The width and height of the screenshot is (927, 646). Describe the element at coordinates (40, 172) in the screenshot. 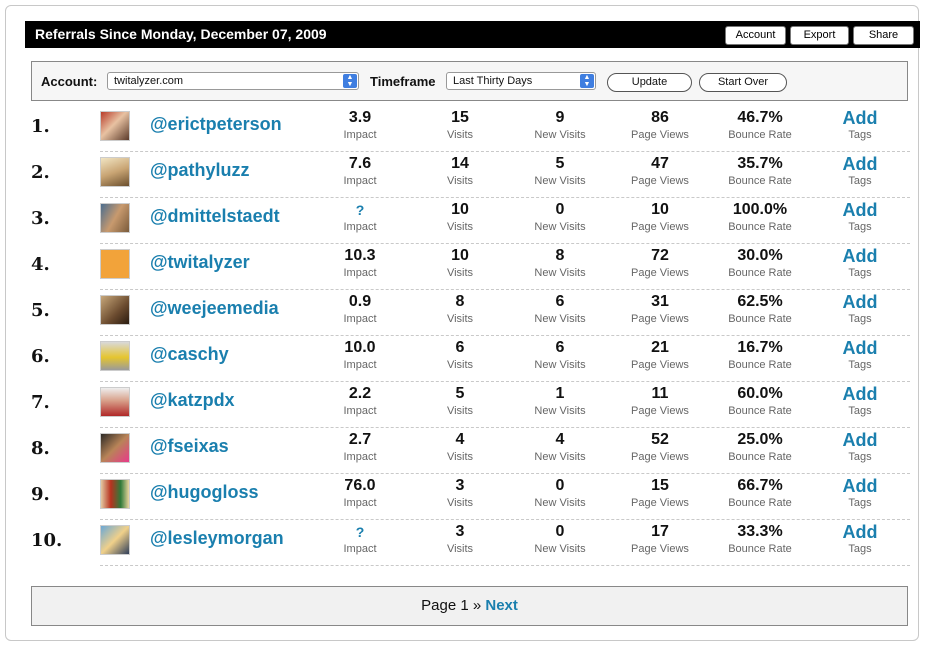

I see `rank-number: 2.` at that location.